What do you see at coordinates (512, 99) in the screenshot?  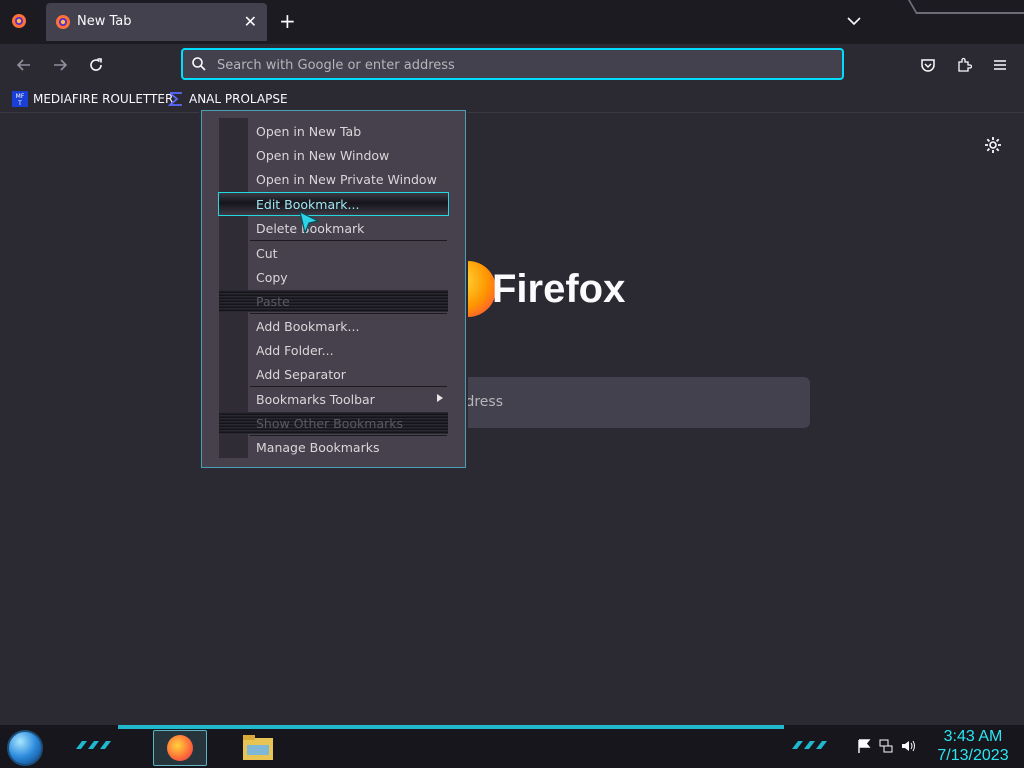 I see `bookmarks-toolbar: MF T MEDIAFIRE ROULETTER ANAL PROLAPSE` at bounding box center [512, 99].